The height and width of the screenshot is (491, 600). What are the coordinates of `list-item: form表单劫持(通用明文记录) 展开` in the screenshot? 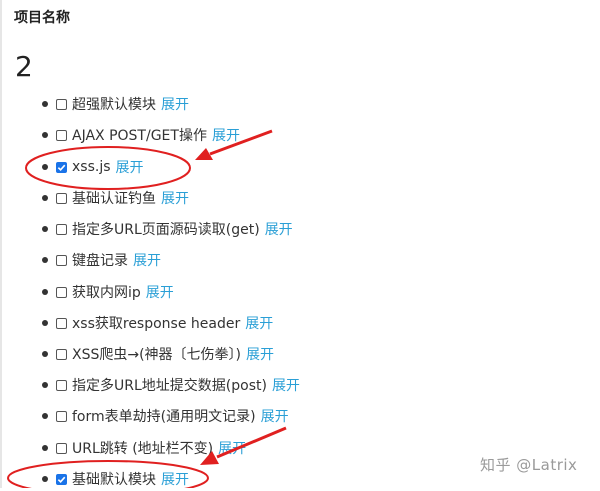 It's located at (165, 416).